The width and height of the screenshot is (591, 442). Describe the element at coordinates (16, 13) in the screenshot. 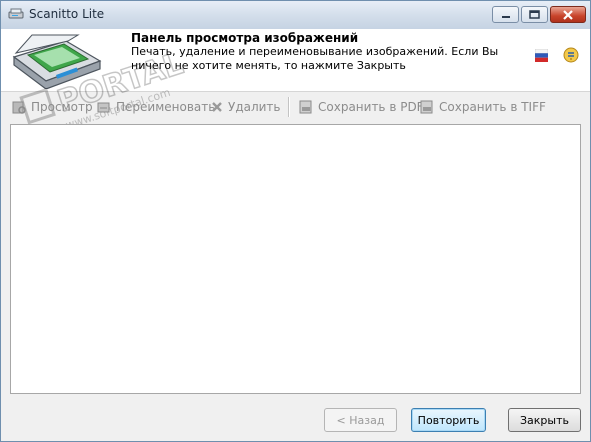

I see `scanner-icon` at that location.